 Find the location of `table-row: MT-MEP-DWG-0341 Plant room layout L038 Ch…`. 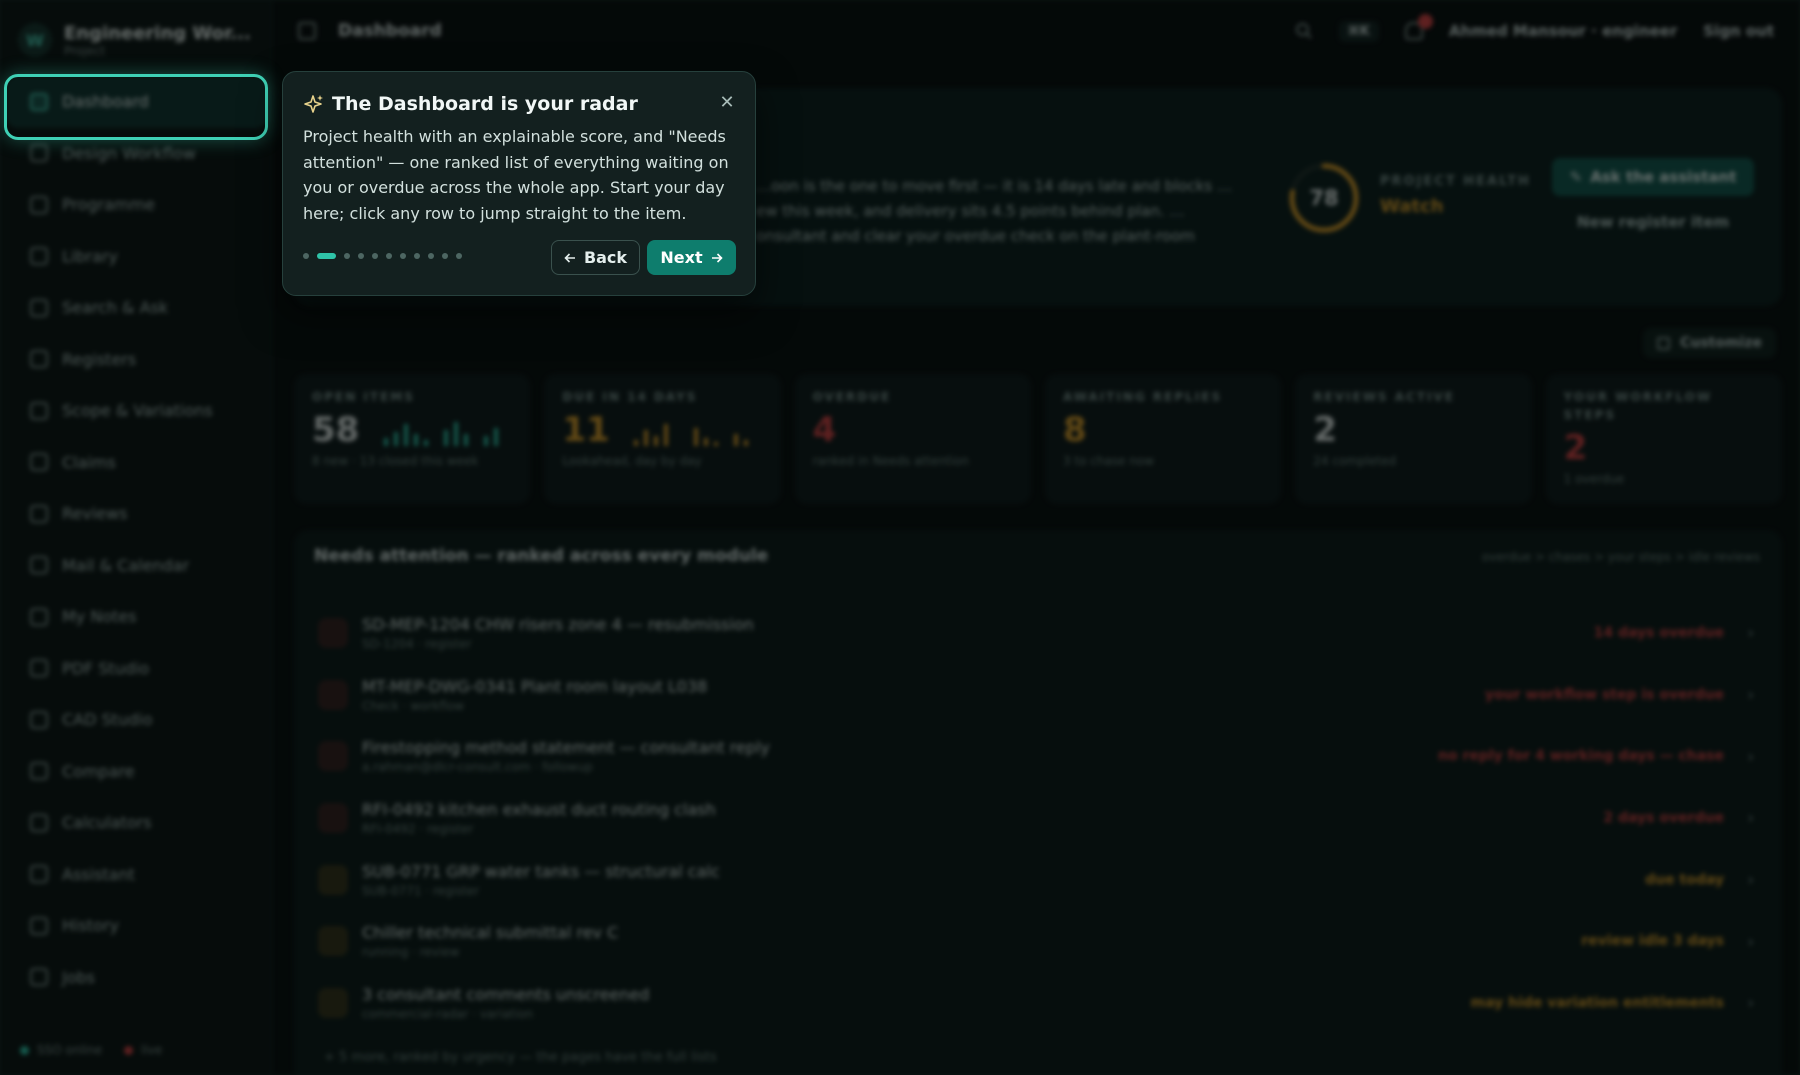

table-row: MT-MEP-DWG-0341 Plant room layout L038 Ch… is located at coordinates (1038, 695).